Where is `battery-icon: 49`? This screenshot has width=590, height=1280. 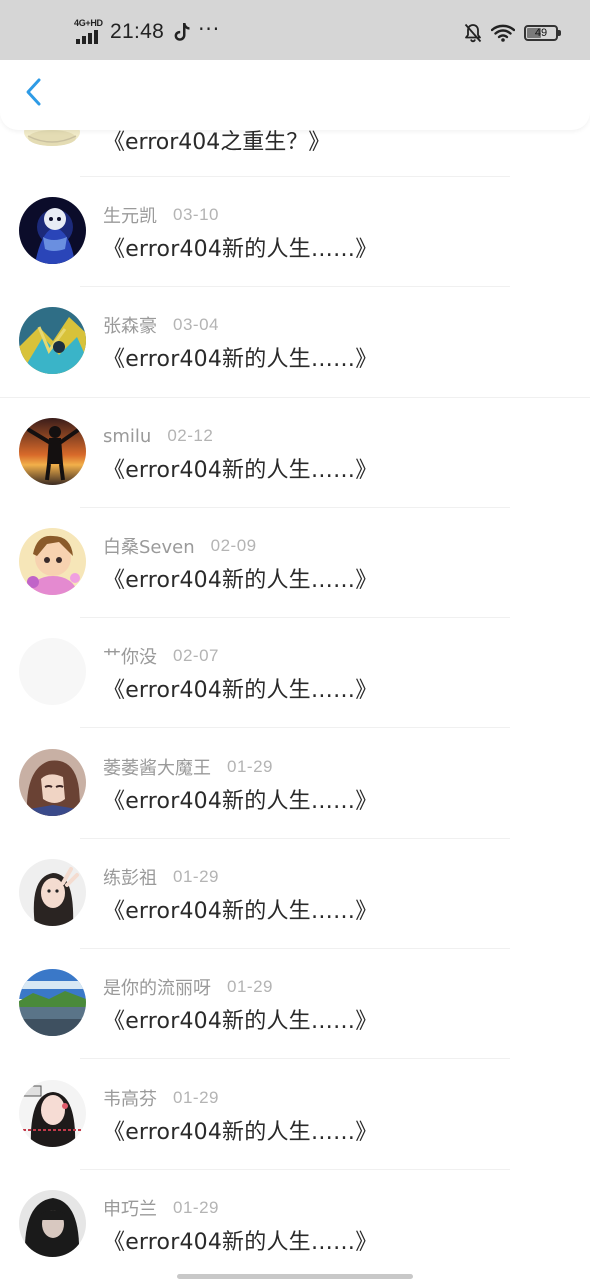
battery-icon: 49 is located at coordinates (542, 33).